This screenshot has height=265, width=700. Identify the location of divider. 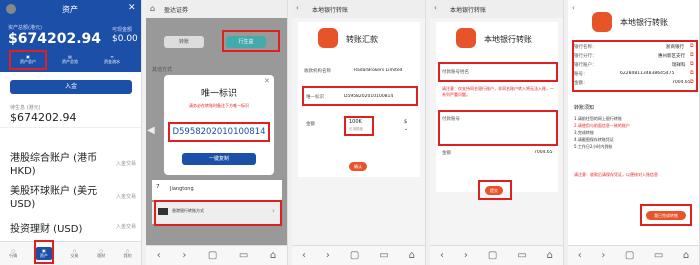
(70, 127).